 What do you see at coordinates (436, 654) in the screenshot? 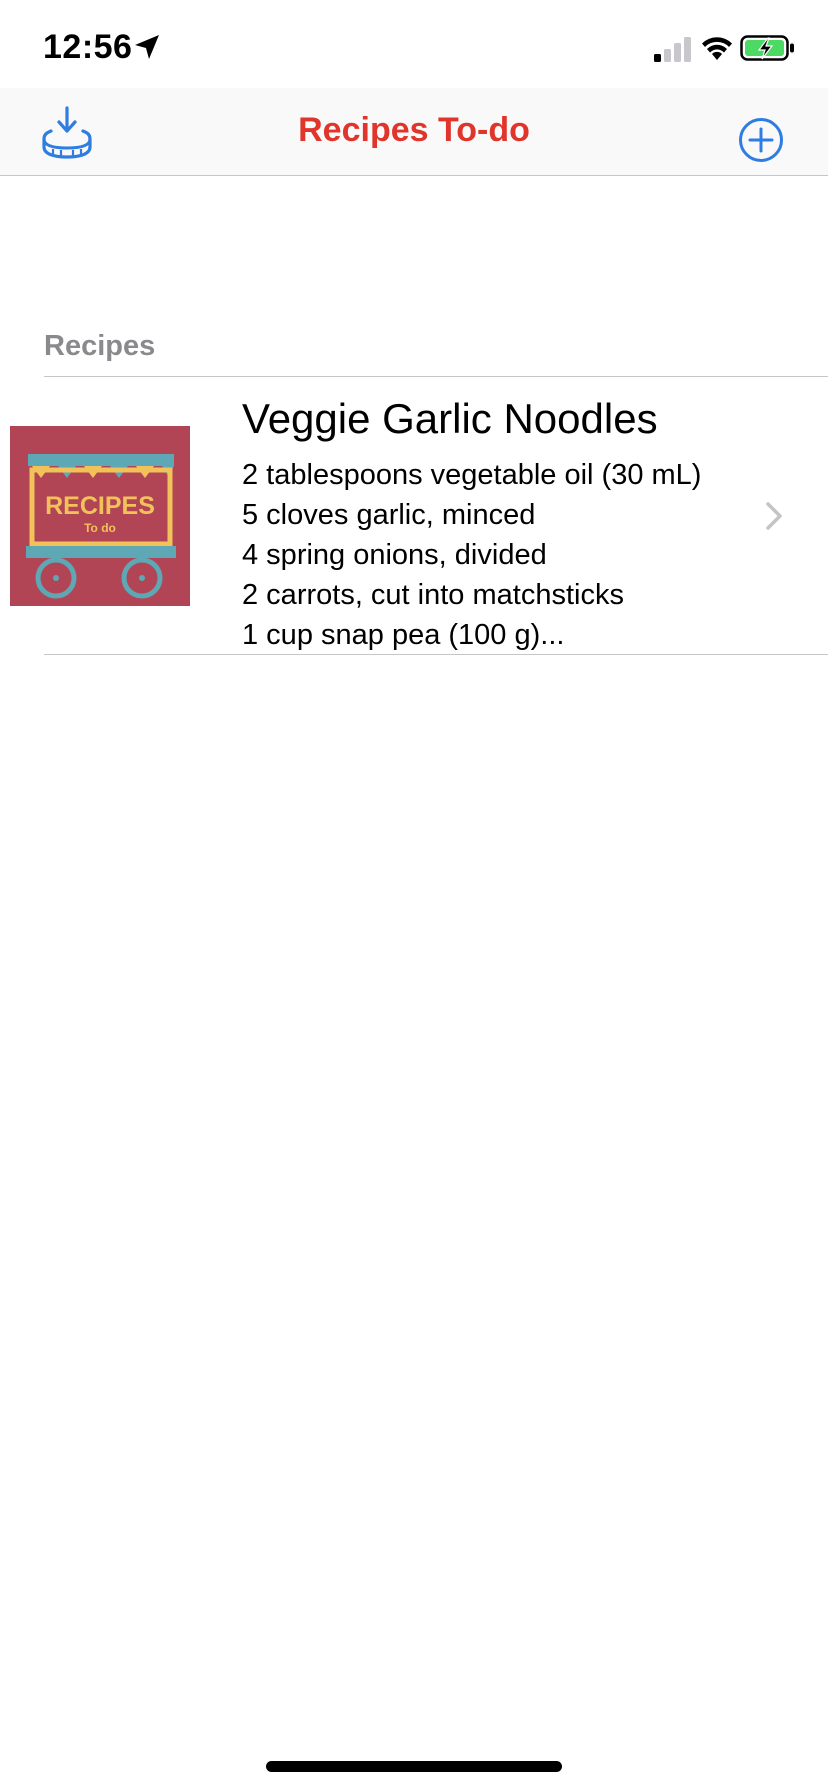
I see `row-bottom-divider` at bounding box center [436, 654].